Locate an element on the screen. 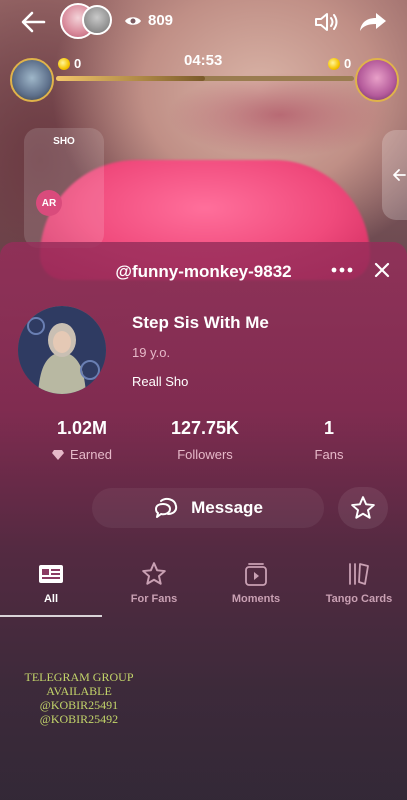  mini-panel-title: SHO is located at coordinates (64, 141).